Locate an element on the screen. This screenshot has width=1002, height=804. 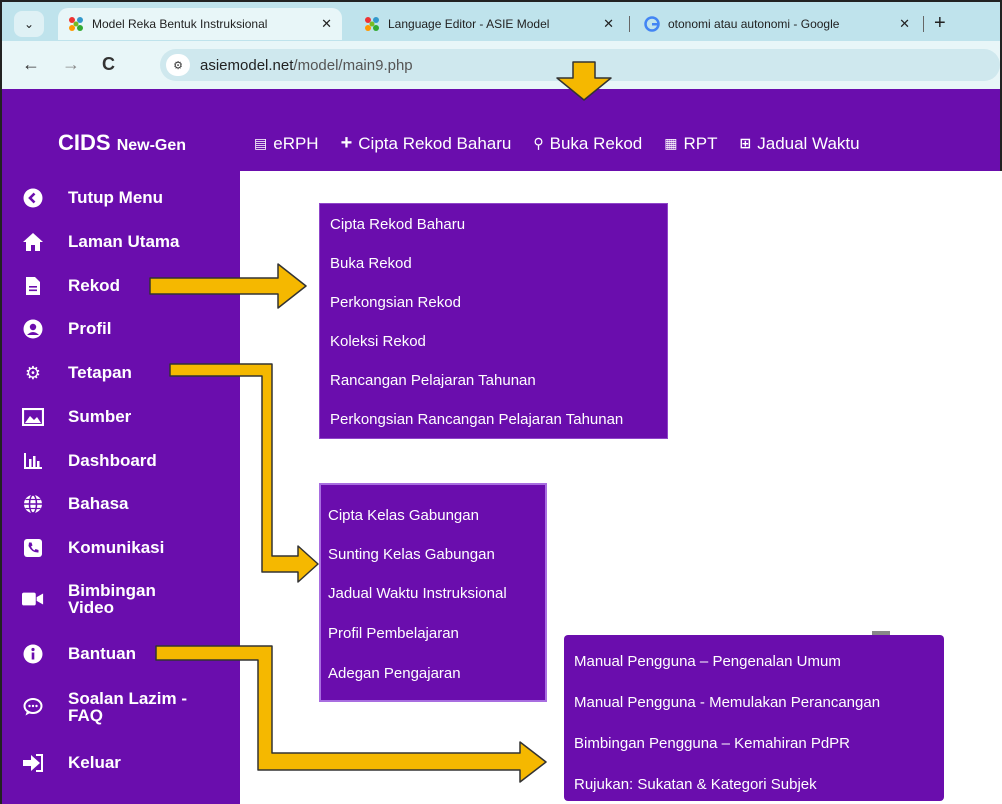
tab-google-search: otonomi atau autonomi - Google ✕ is located at coordinates (777, 24).